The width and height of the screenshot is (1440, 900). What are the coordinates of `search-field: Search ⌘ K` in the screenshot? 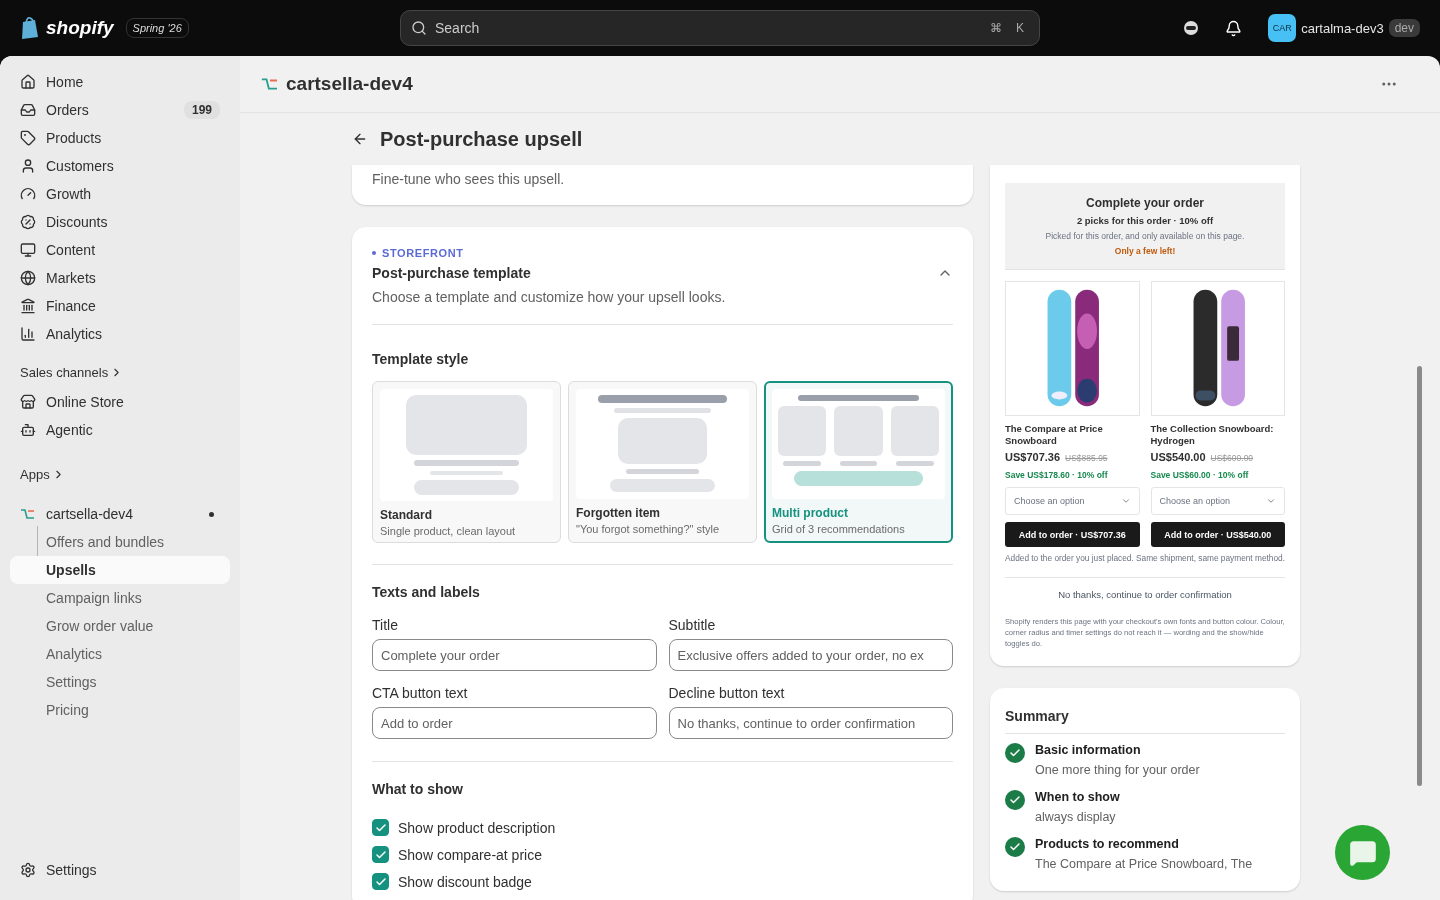 It's located at (720, 28).